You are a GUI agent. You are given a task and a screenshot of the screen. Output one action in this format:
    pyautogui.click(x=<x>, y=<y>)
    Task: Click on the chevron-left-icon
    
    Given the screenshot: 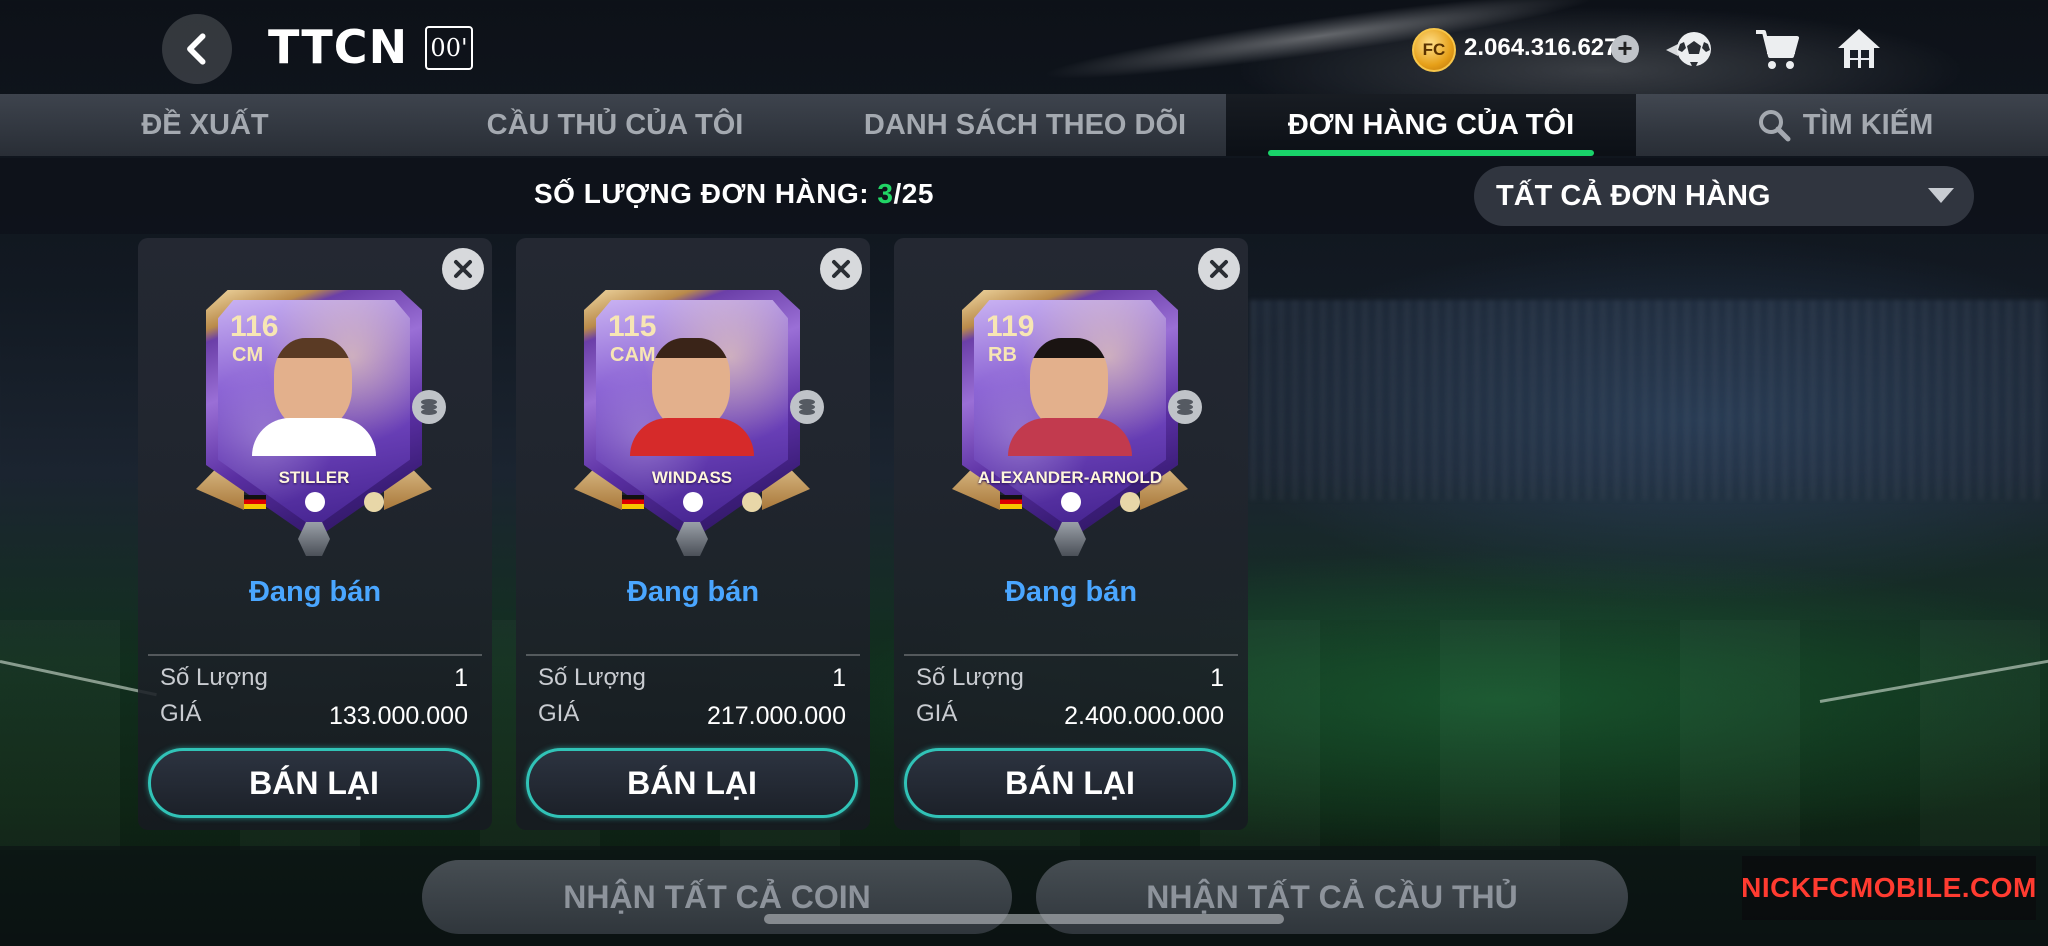 What is the action you would take?
    pyautogui.click(x=196, y=49)
    